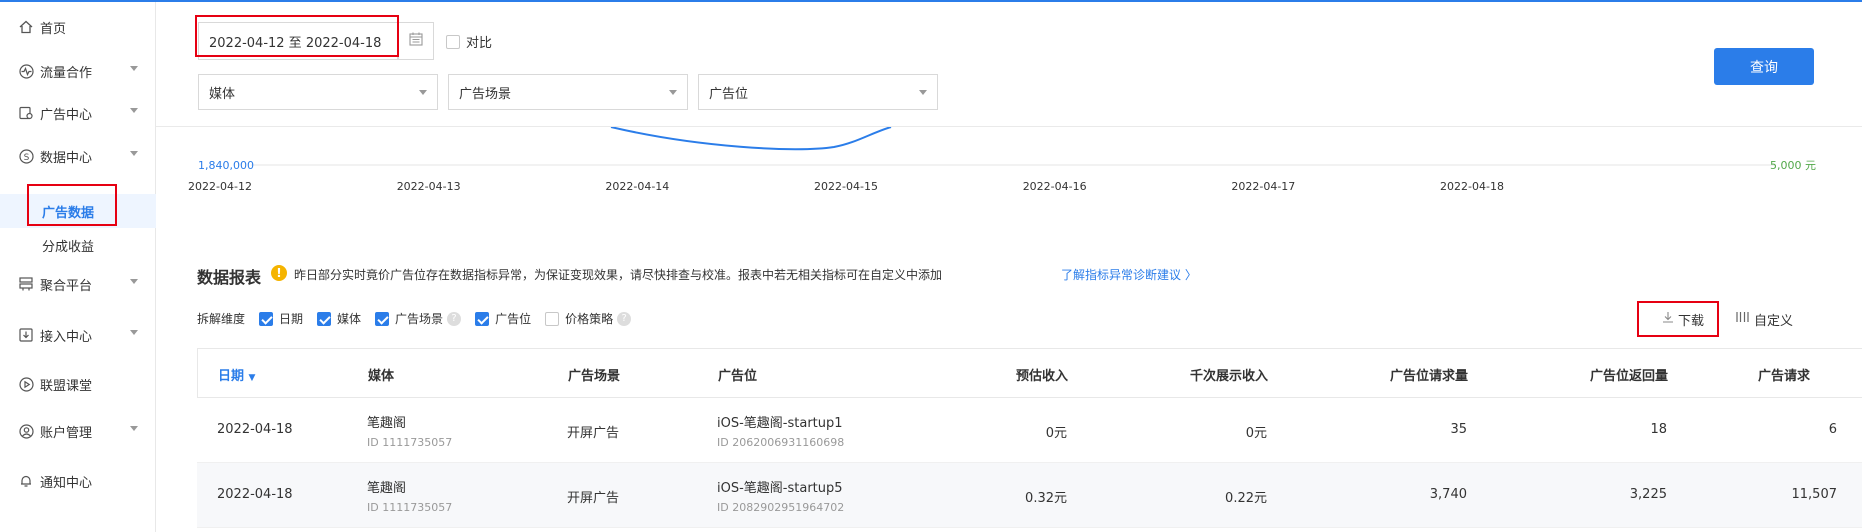 The image size is (1862, 532). Describe the element at coordinates (222, 94) in the screenshot. I see `media-select-value: 媒体` at that location.